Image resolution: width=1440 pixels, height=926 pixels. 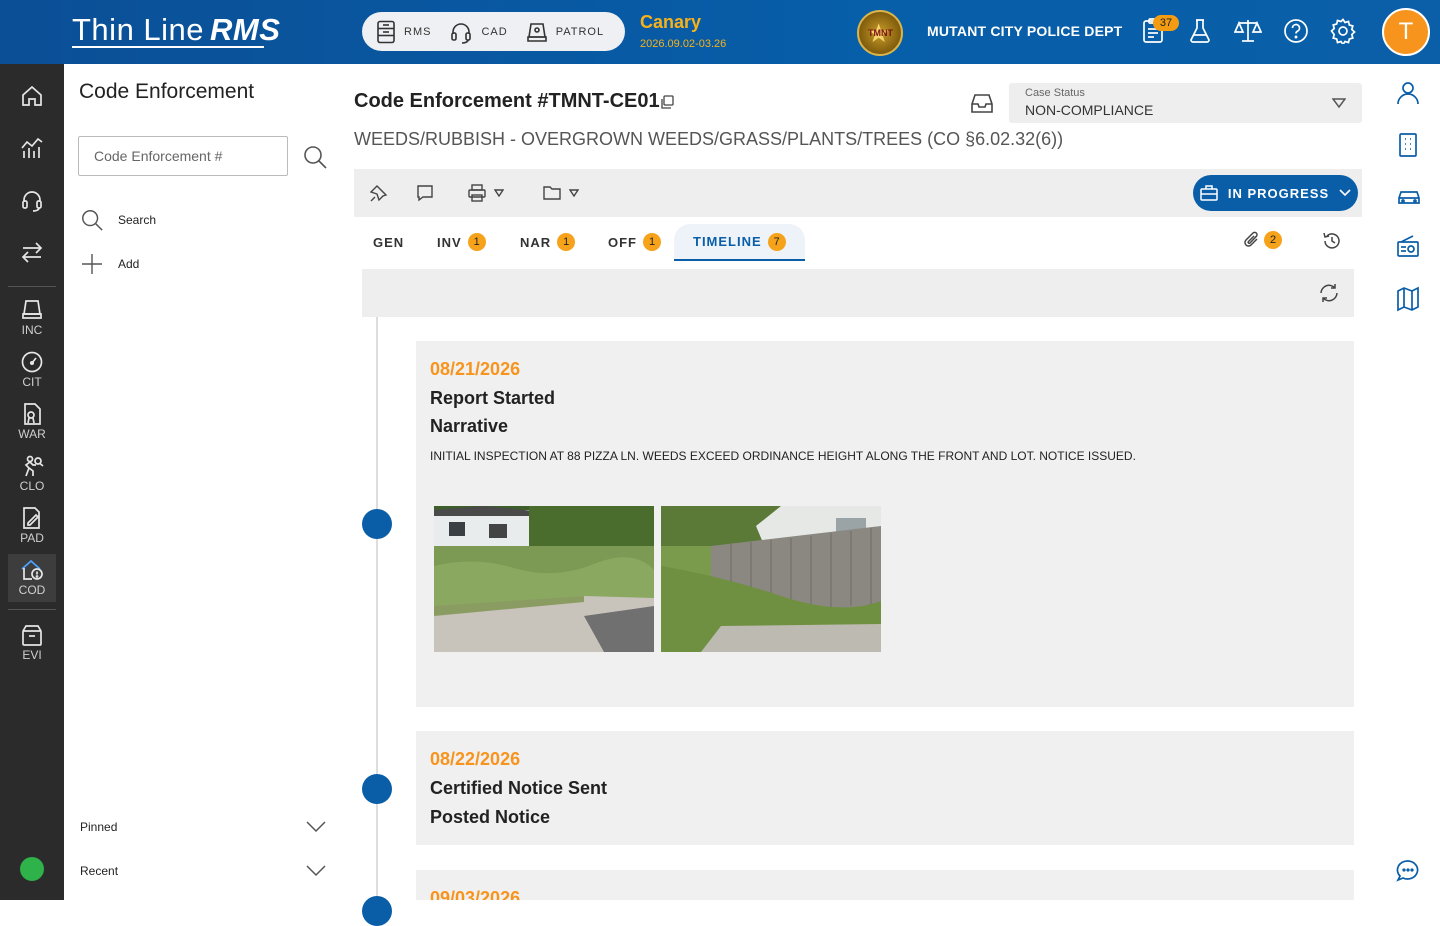 What do you see at coordinates (32, 869) in the screenshot?
I see `online-status-indicator` at bounding box center [32, 869].